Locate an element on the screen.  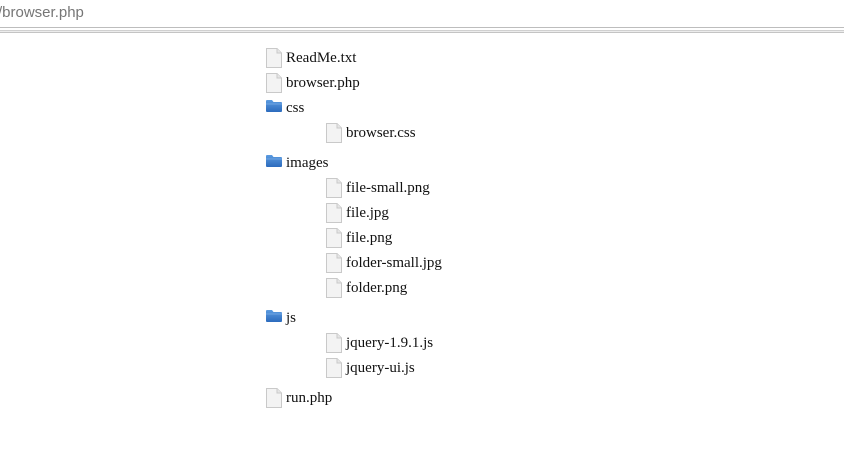
tree-item-readme-txt: ReadMe.txt is located at coordinates (354, 57).